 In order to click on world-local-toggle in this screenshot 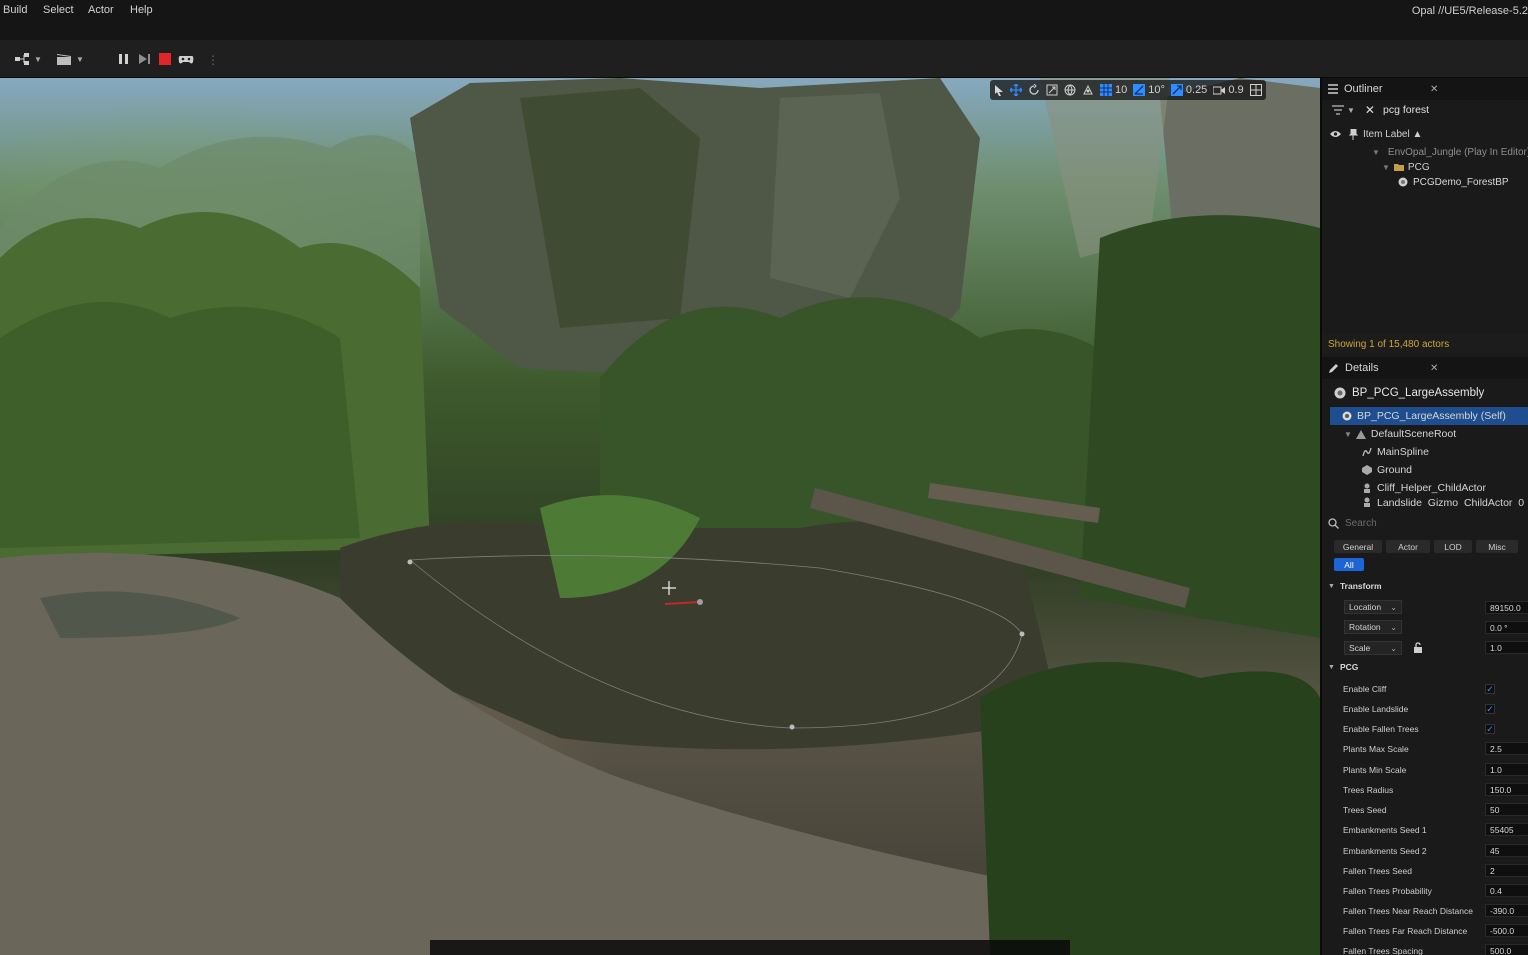, I will do `click(1070, 90)`.